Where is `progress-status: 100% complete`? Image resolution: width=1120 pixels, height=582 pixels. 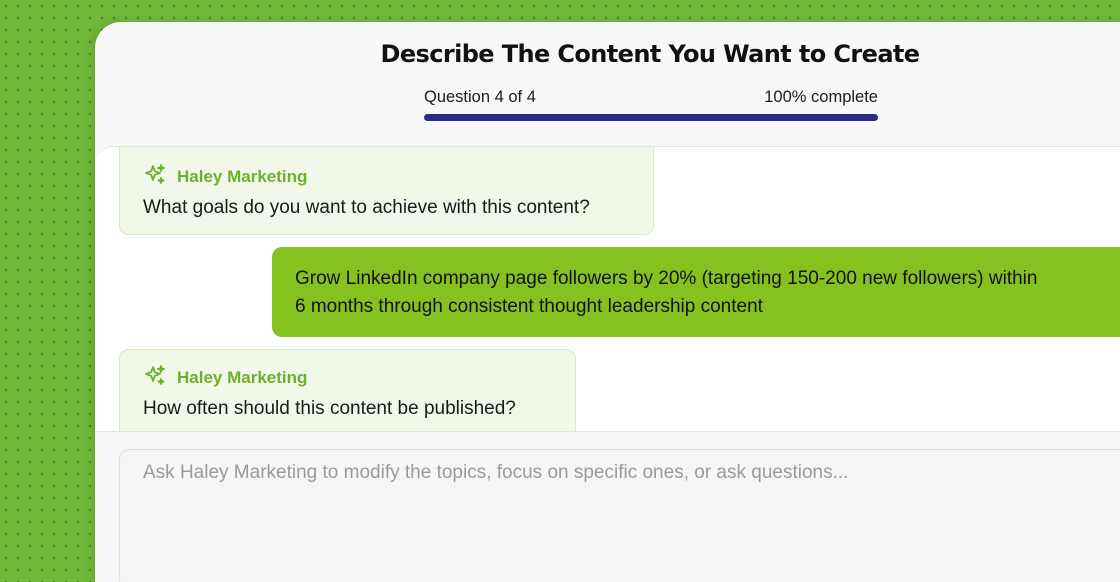
progress-status: 100% complete is located at coordinates (821, 97).